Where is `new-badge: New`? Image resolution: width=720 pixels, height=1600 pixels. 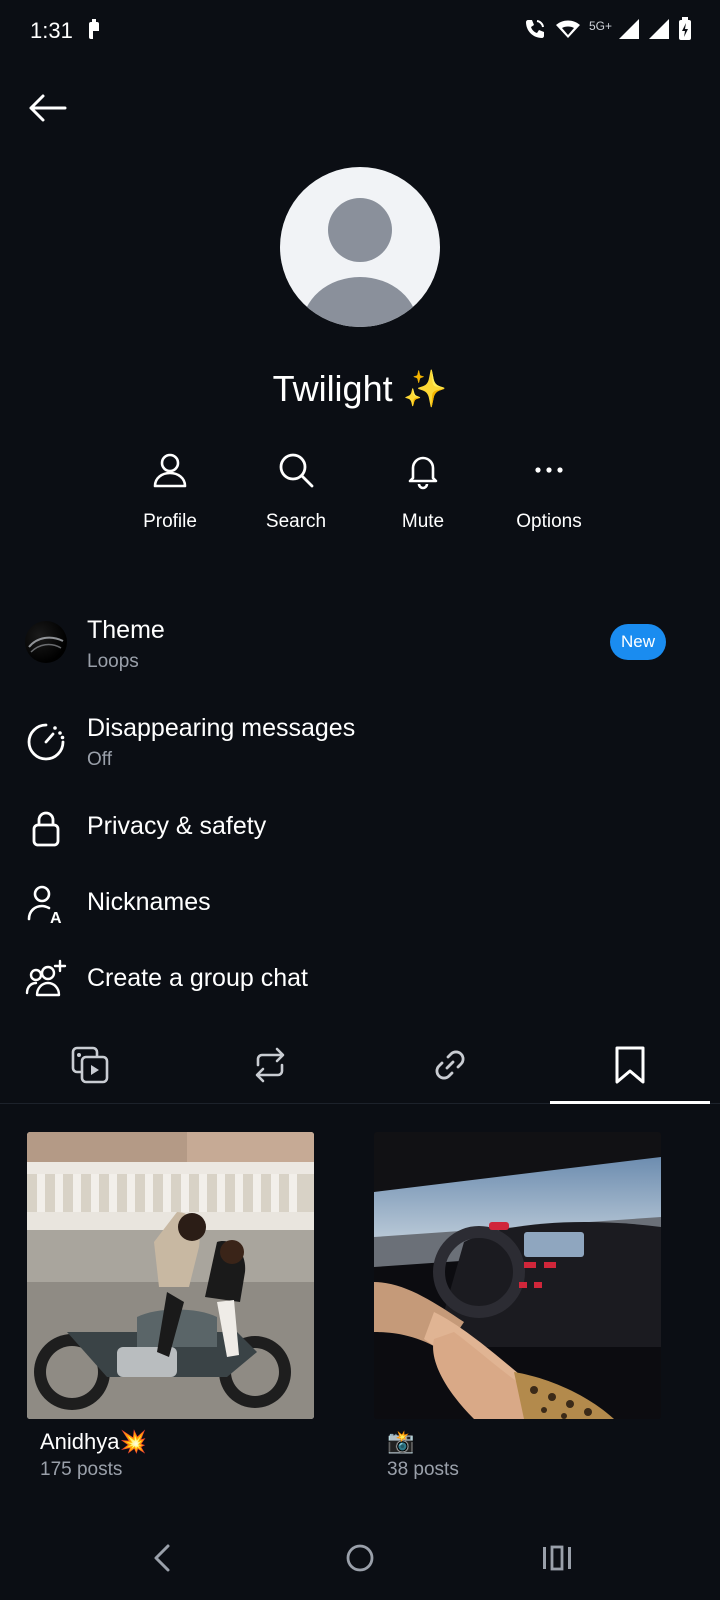 new-badge: New is located at coordinates (638, 642).